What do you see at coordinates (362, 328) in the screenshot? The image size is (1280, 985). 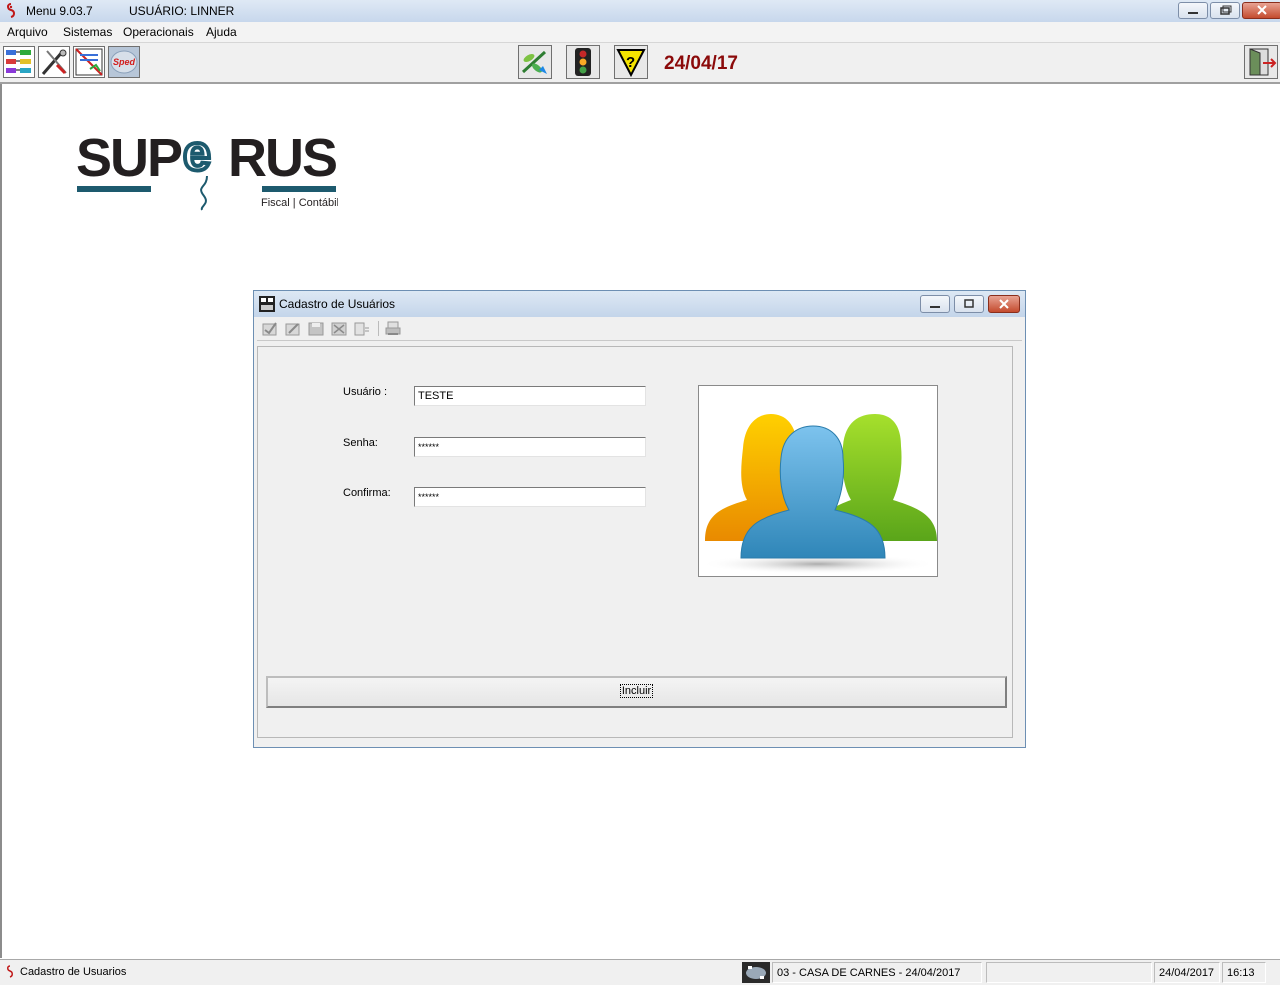 I see `list-icon` at bounding box center [362, 328].